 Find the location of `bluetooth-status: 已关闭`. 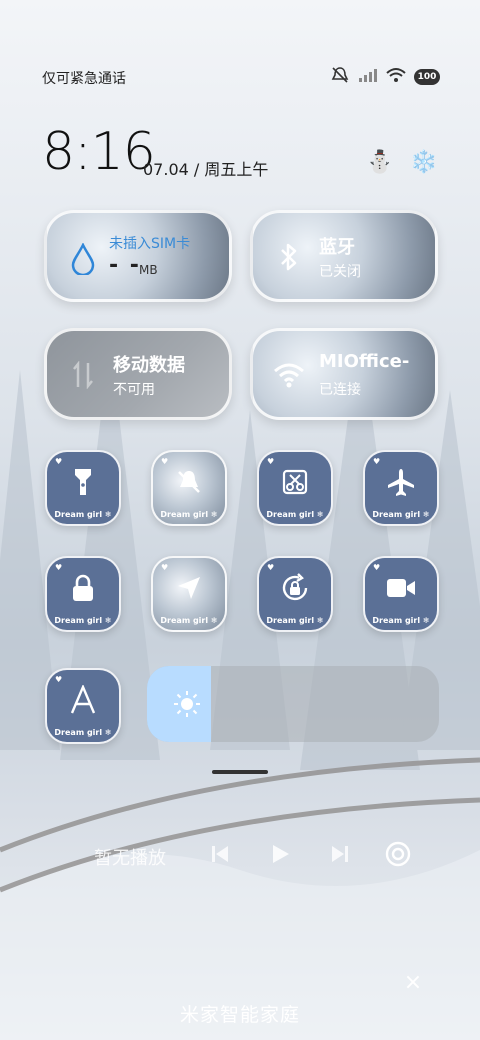

bluetooth-status: 已关闭 is located at coordinates (340, 272).